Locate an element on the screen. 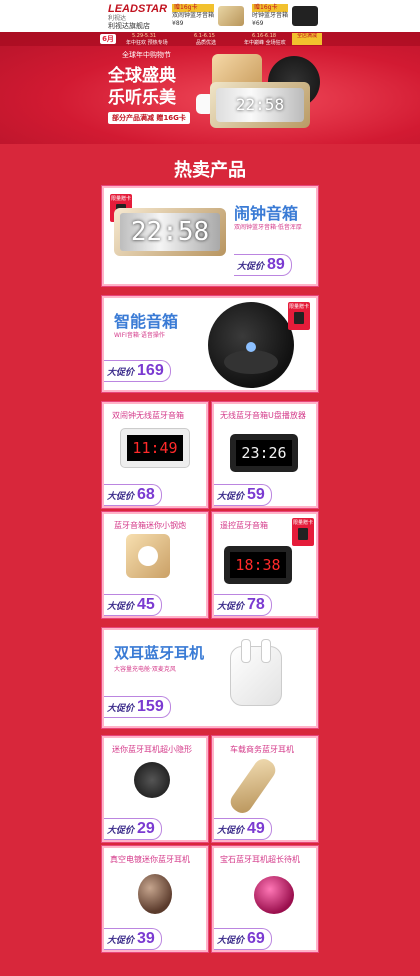 The height and width of the screenshot is (976, 420). header-promo-1: 赠16g卡 双闹钟蓝牙音箱 ¥89 is located at coordinates (208, 16).